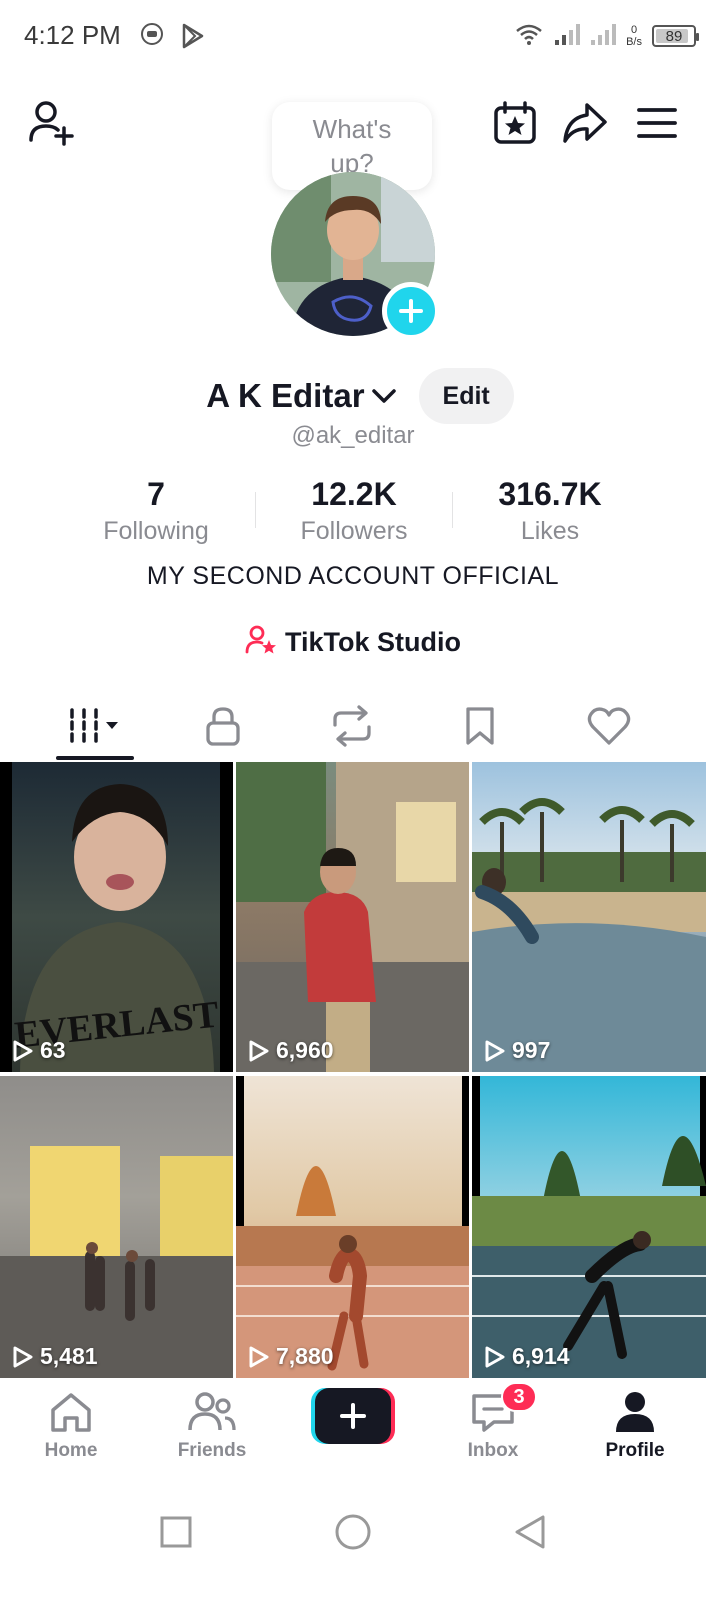 The width and height of the screenshot is (720, 1600). I want to click on back-system-button, so click(530, 1532).